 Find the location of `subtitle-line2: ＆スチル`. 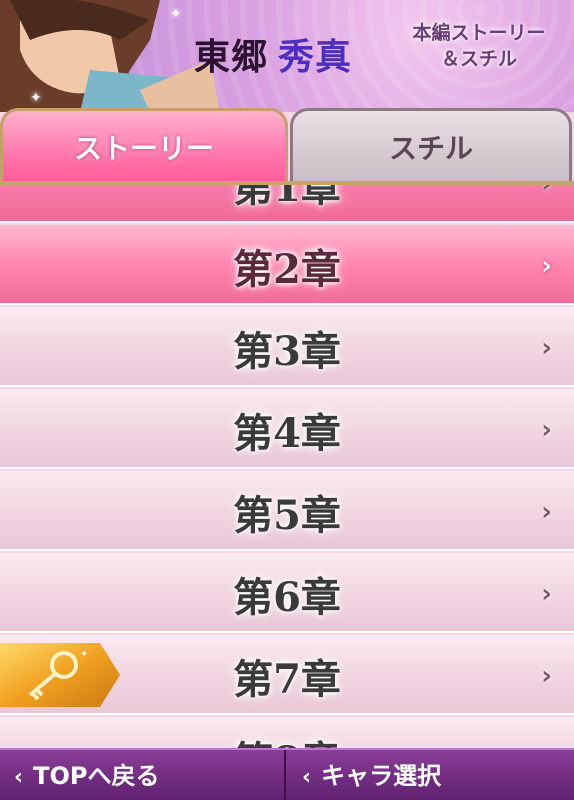

subtitle-line2: ＆スチル is located at coordinates (478, 59).